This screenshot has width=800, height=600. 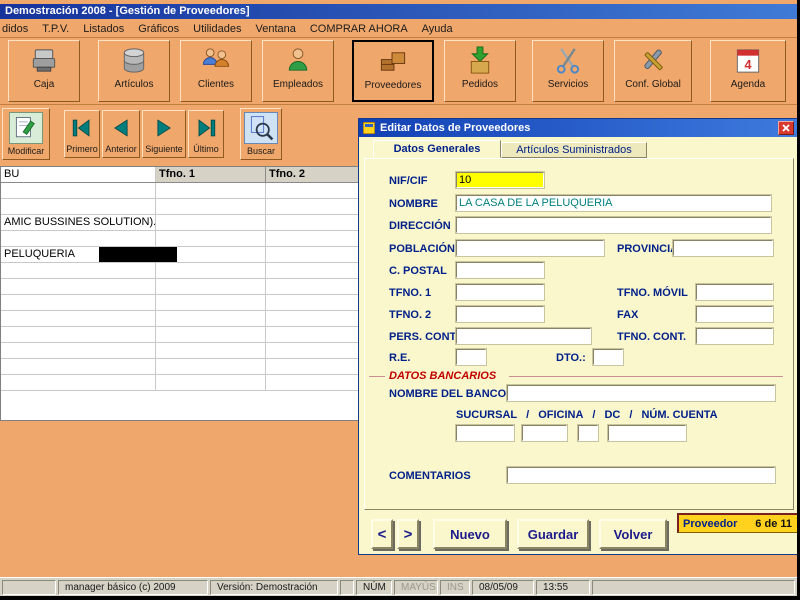 I want to click on toolbar-button-pedidos: Pedidos, so click(x=480, y=71).